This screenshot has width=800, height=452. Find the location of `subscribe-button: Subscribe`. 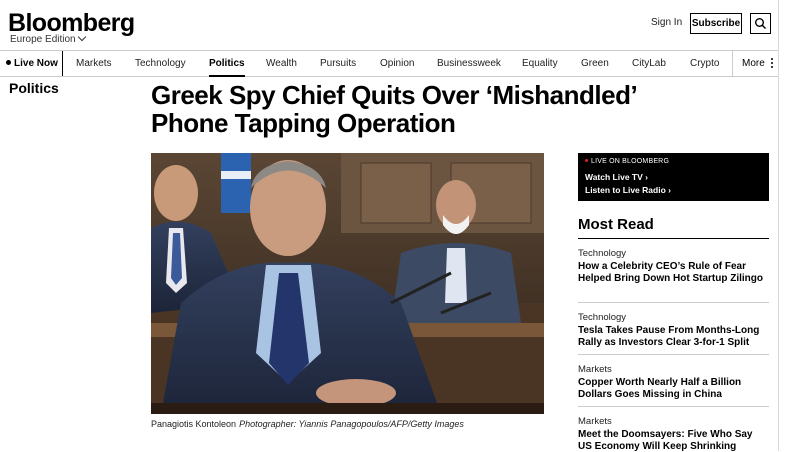

subscribe-button: Subscribe is located at coordinates (716, 23).